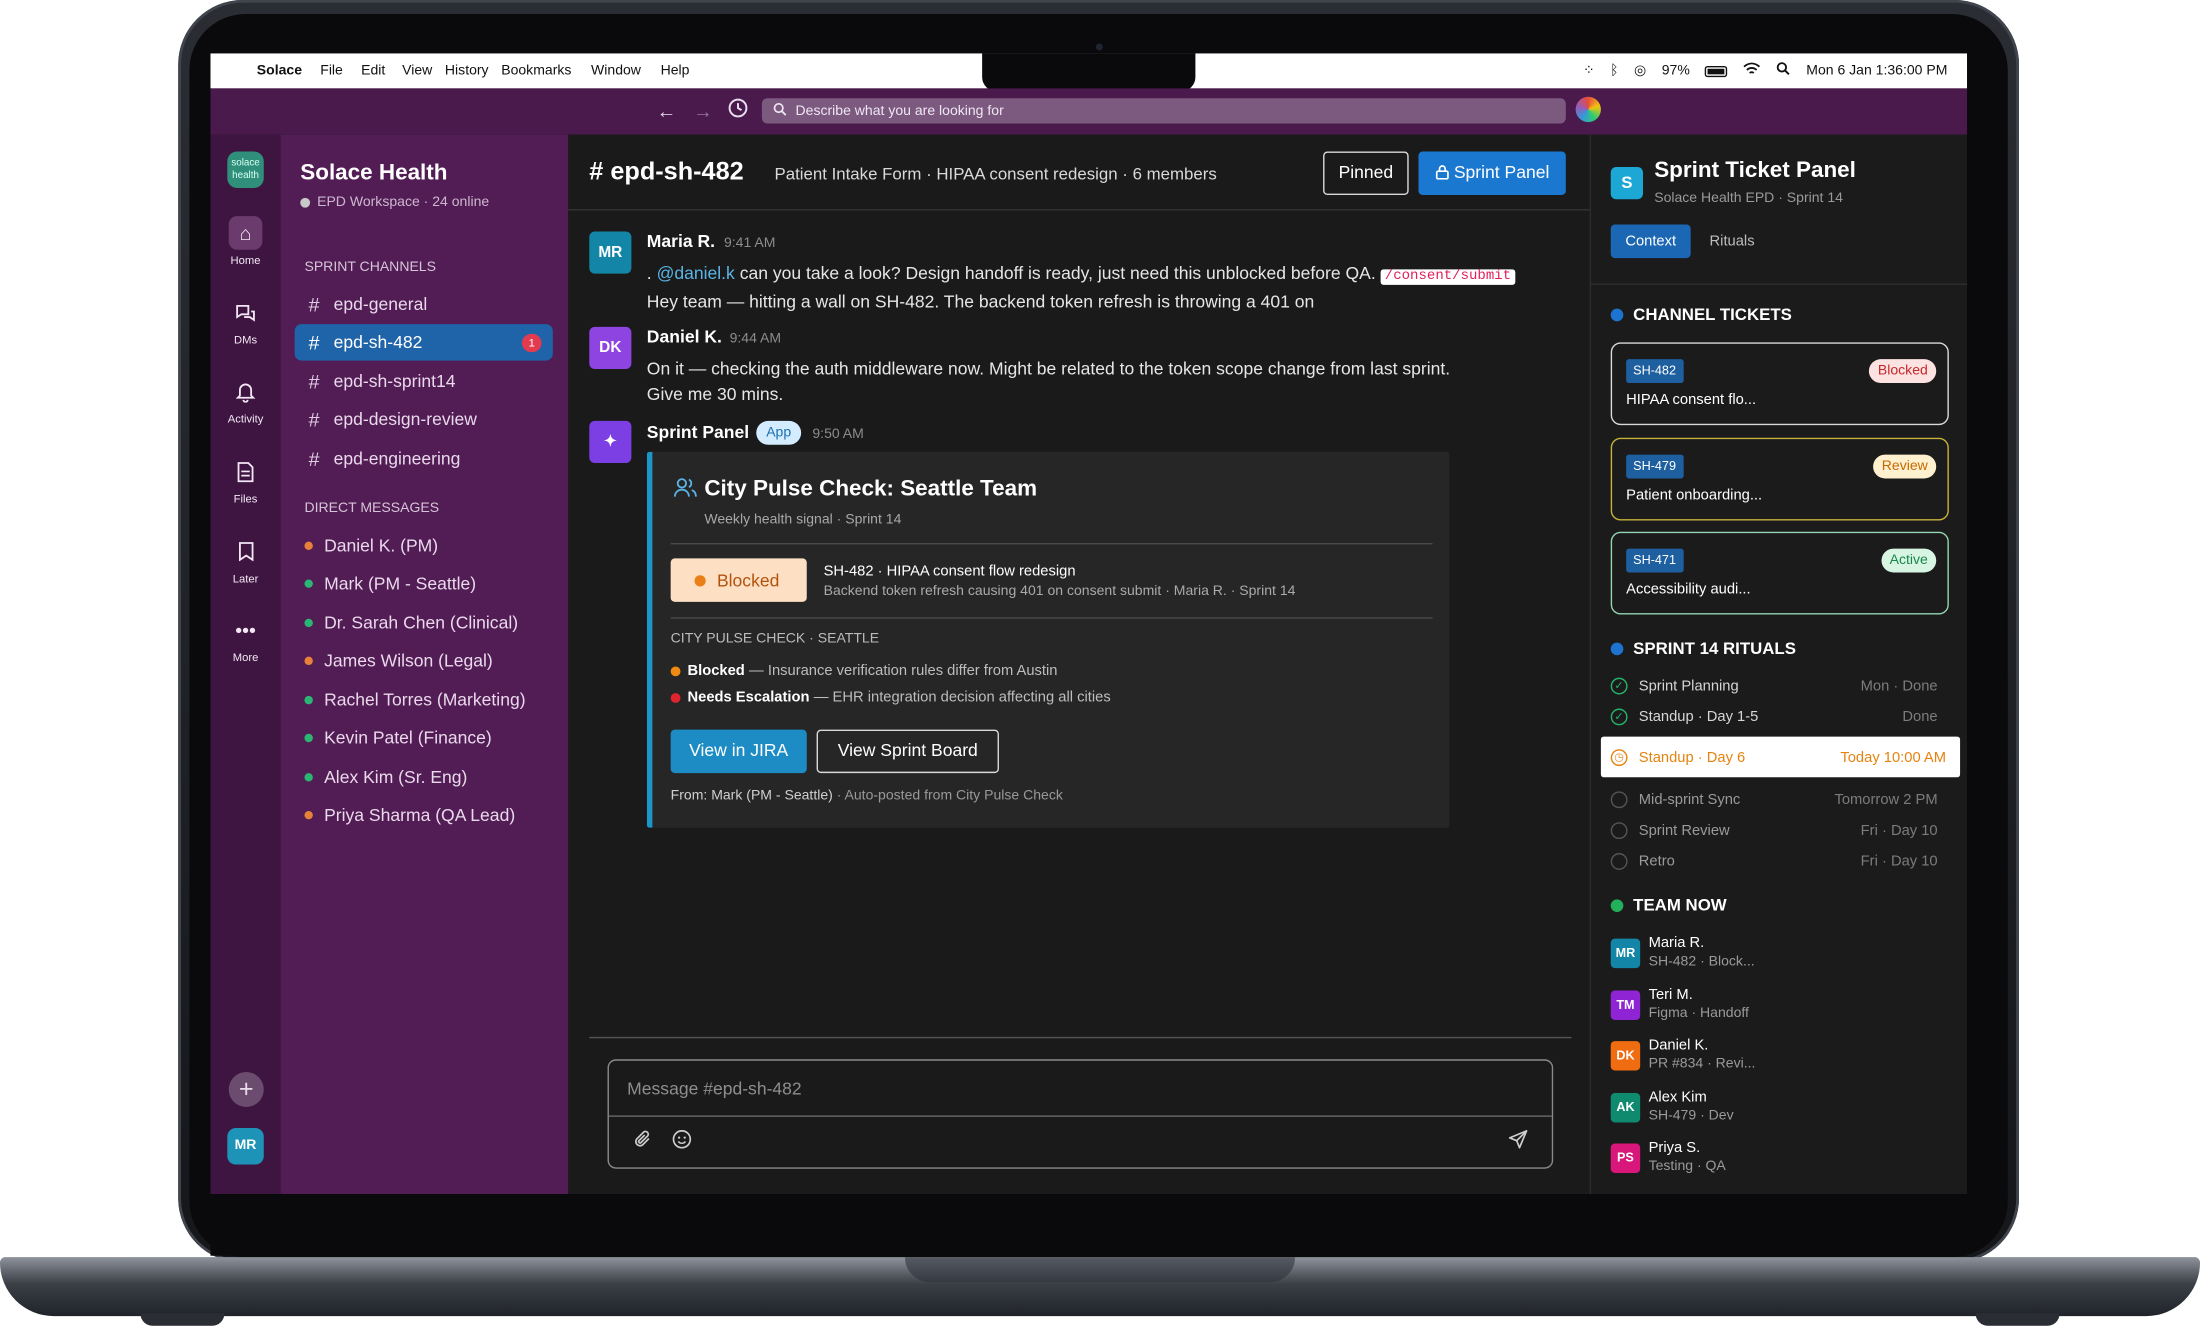  What do you see at coordinates (1640, 70) in the screenshot?
I see `airdrop-icon: ◎` at bounding box center [1640, 70].